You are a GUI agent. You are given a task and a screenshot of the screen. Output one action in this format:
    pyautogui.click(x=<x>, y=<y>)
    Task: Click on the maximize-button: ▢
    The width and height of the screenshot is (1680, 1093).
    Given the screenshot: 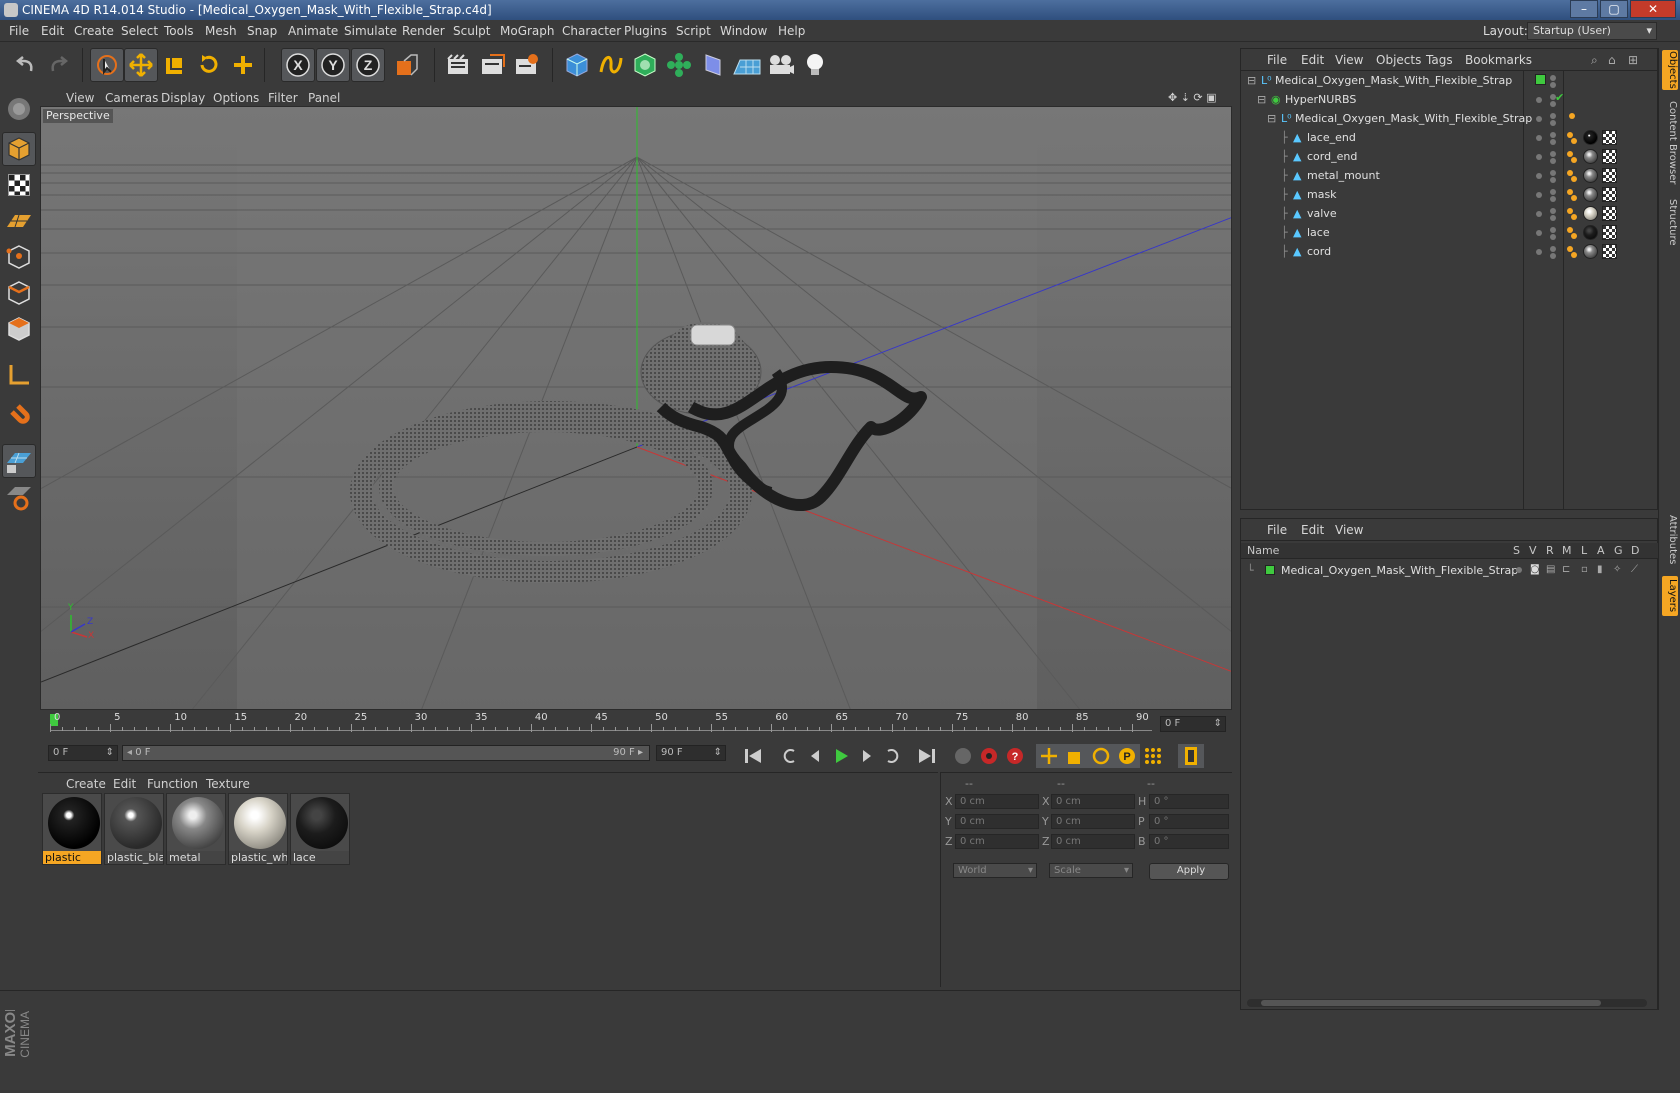 What is the action you would take?
    pyautogui.click(x=1614, y=9)
    